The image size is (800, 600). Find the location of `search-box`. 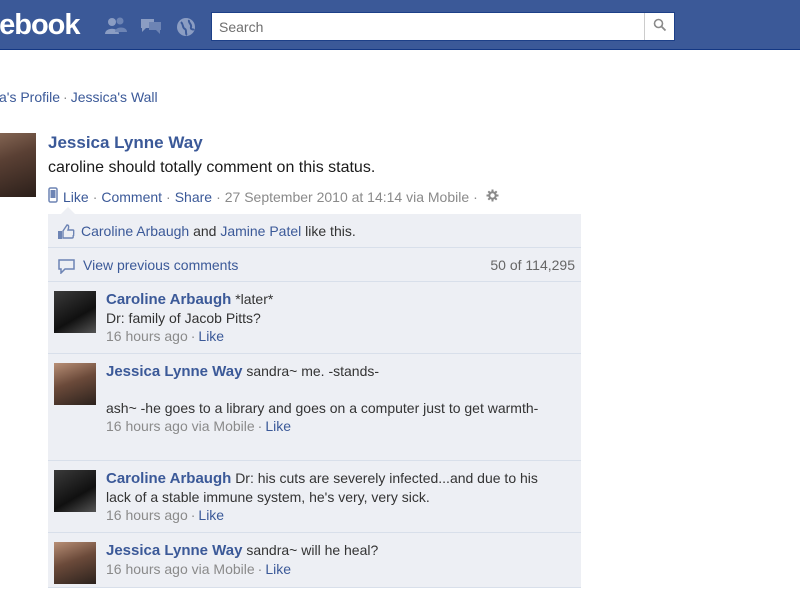

search-box is located at coordinates (443, 26).